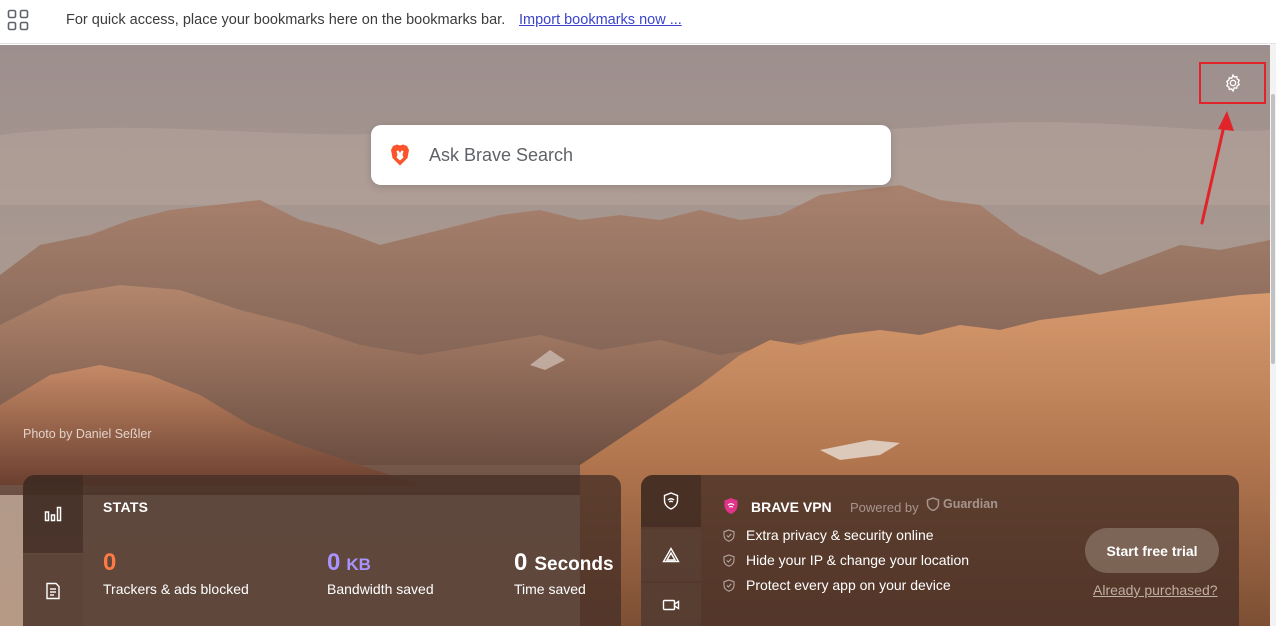  Describe the element at coordinates (631, 155) in the screenshot. I see `search-box: Ask Brave Search` at that location.